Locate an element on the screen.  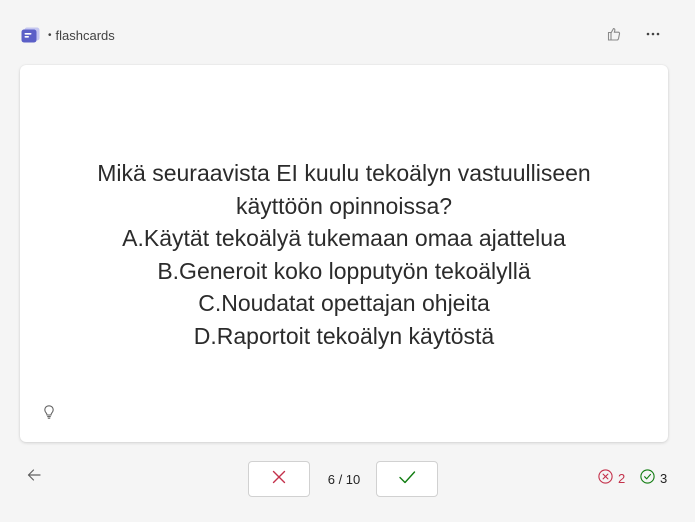
more-options-button is located at coordinates (653, 36).